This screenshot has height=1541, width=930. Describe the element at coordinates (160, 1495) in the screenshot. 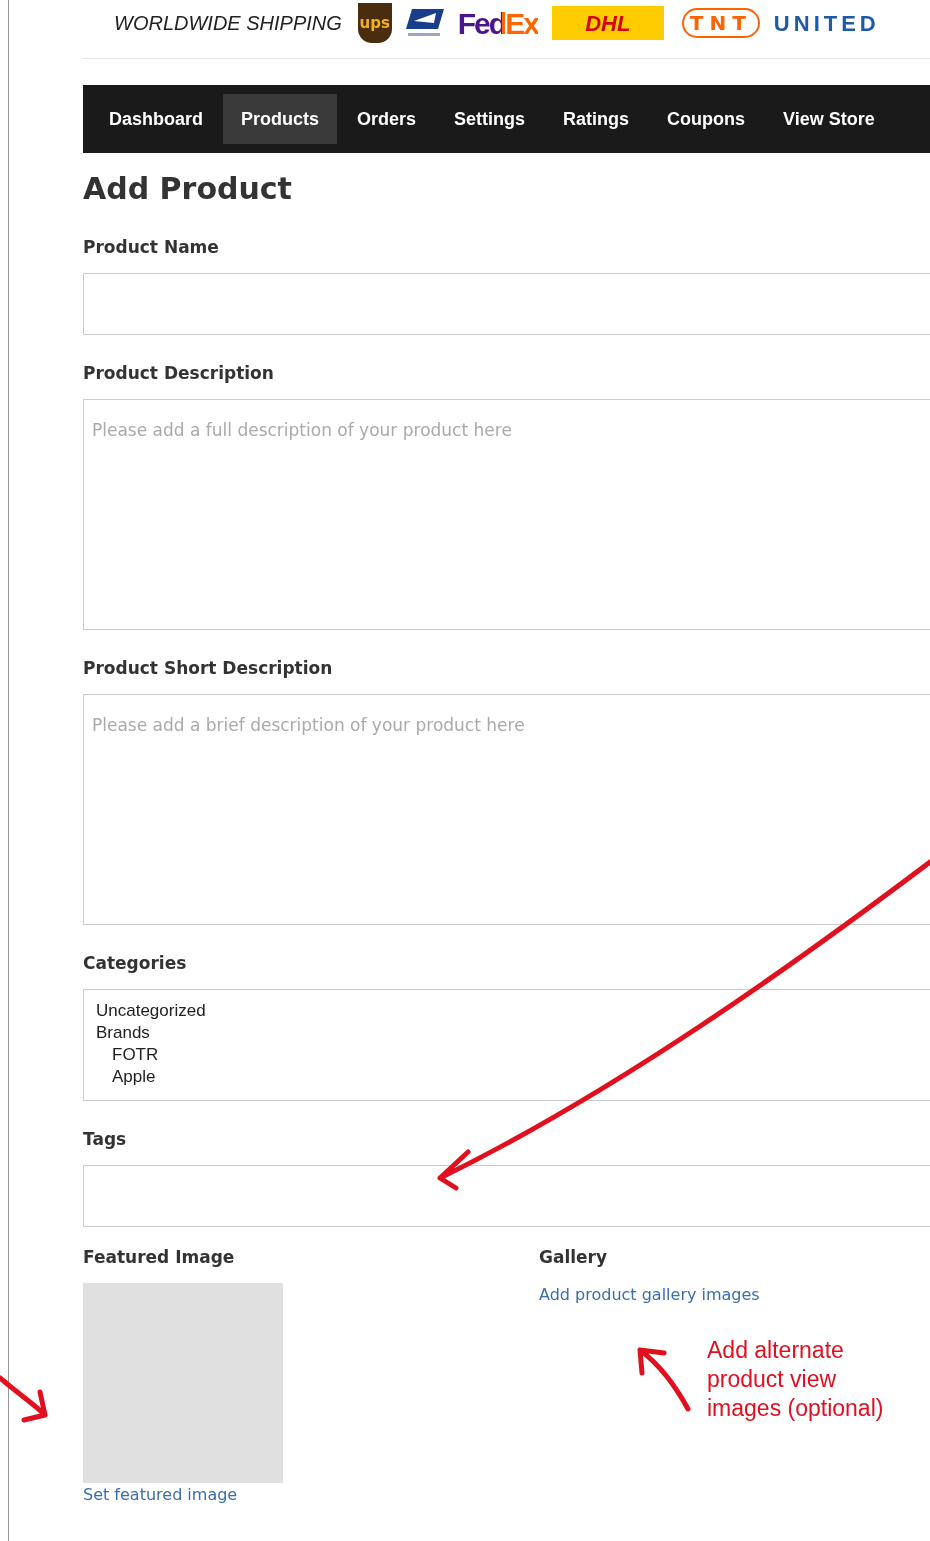

I see `set-featured-image-link: Set featured image` at that location.